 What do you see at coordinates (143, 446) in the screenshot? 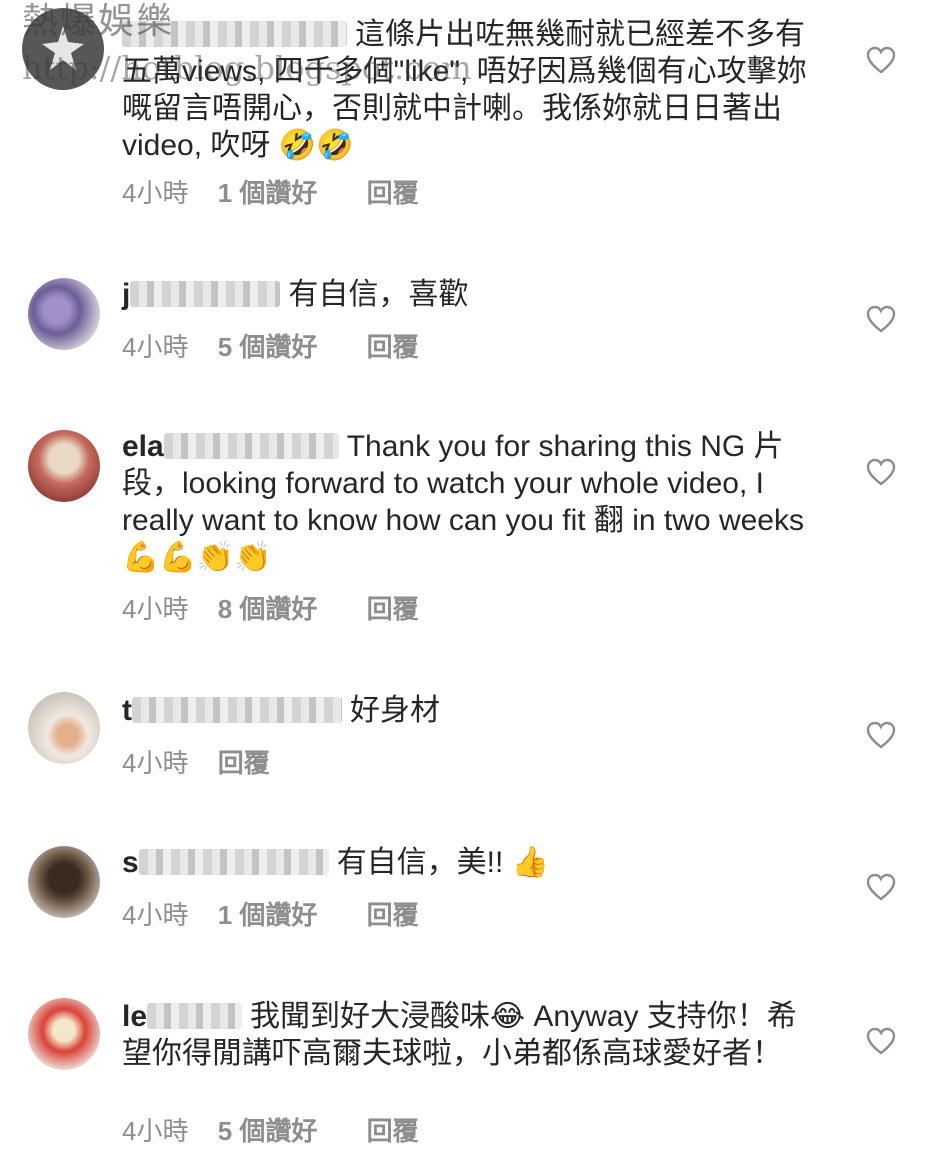
I see `comment-username: ela` at bounding box center [143, 446].